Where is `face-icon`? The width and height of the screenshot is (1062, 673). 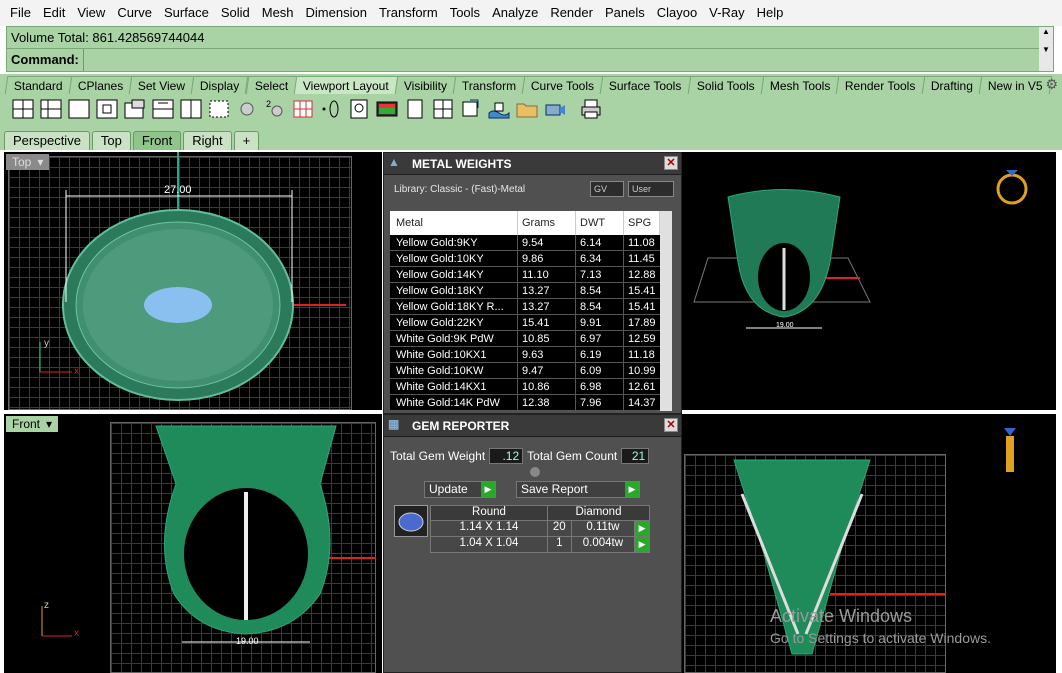
face-icon is located at coordinates (359, 109).